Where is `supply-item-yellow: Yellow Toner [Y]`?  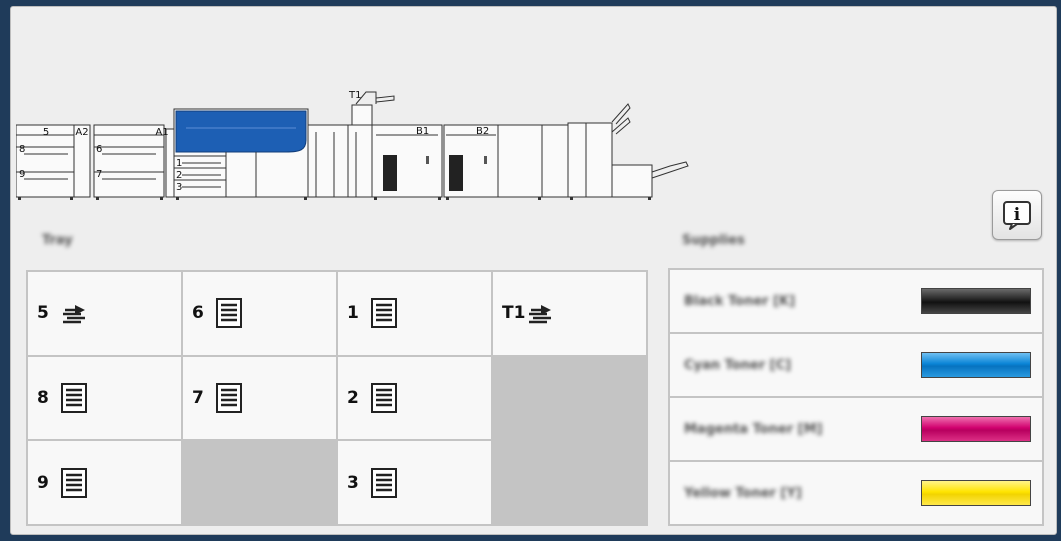
supply-item-yellow: Yellow Toner [Y] is located at coordinates (856, 493).